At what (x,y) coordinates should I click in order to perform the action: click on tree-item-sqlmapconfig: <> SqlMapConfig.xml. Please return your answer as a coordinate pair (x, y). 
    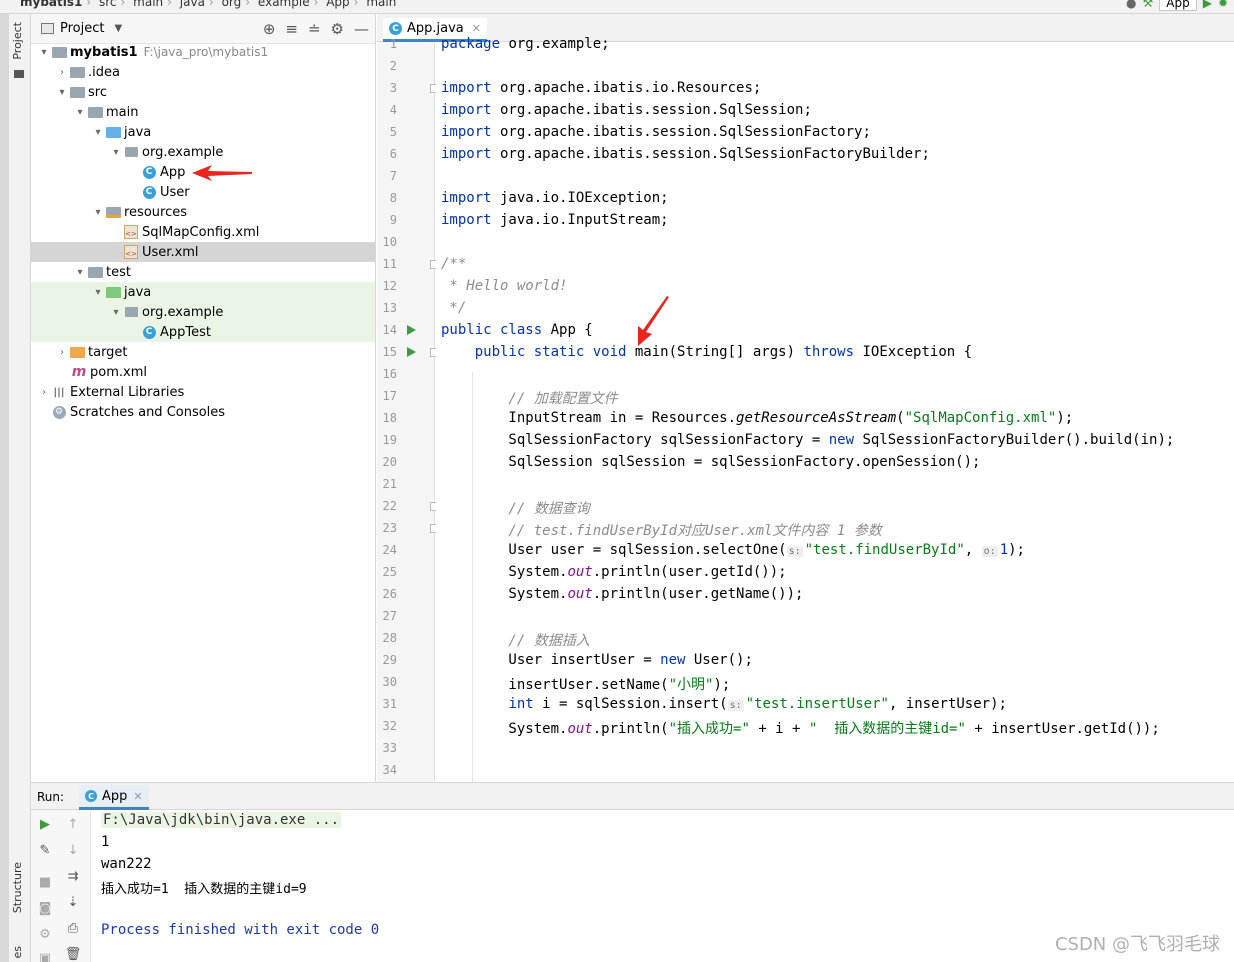
    Looking at the image, I should click on (203, 232).